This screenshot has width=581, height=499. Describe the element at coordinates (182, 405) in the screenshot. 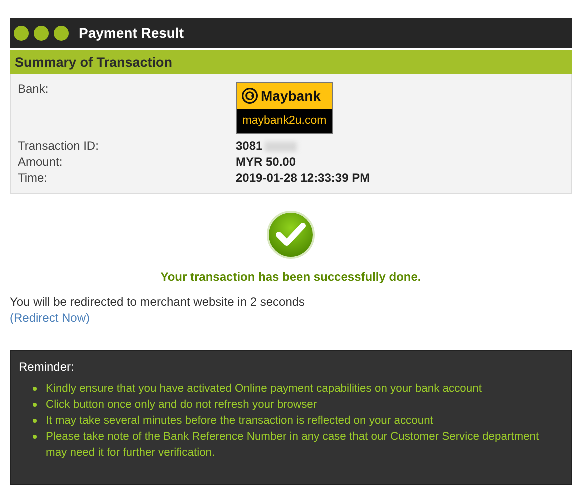

I see `reminder-item: Click button once only and do not refresh your browser` at that location.